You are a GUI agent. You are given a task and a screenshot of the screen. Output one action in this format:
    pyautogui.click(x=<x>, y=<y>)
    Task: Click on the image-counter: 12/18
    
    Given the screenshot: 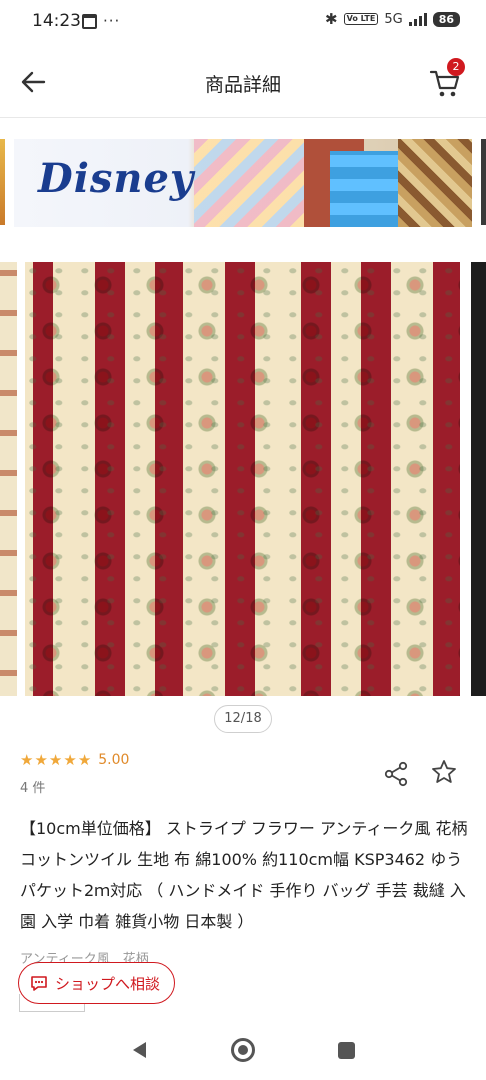 What is the action you would take?
    pyautogui.click(x=243, y=719)
    